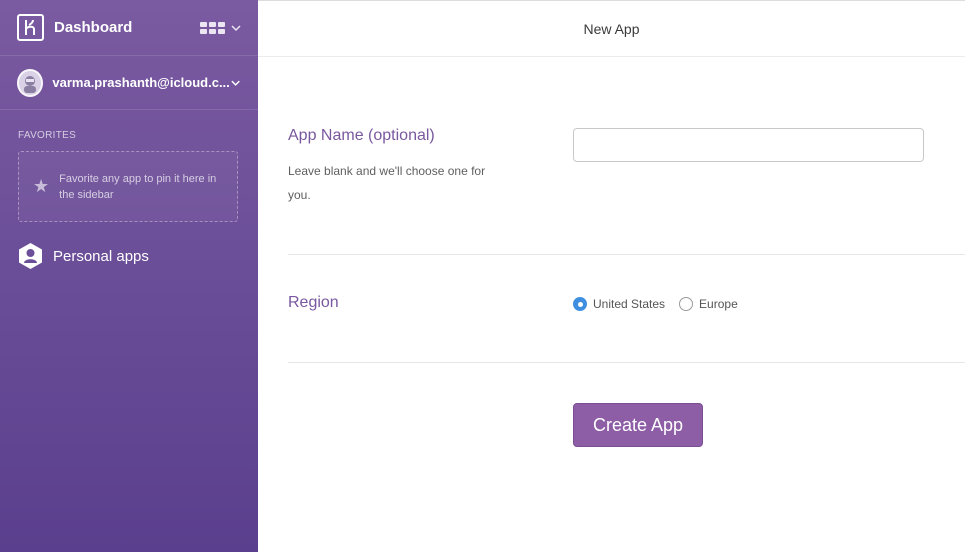 The height and width of the screenshot is (552, 965). Describe the element at coordinates (629, 304) in the screenshot. I see `region-united-states-label: United States` at that location.